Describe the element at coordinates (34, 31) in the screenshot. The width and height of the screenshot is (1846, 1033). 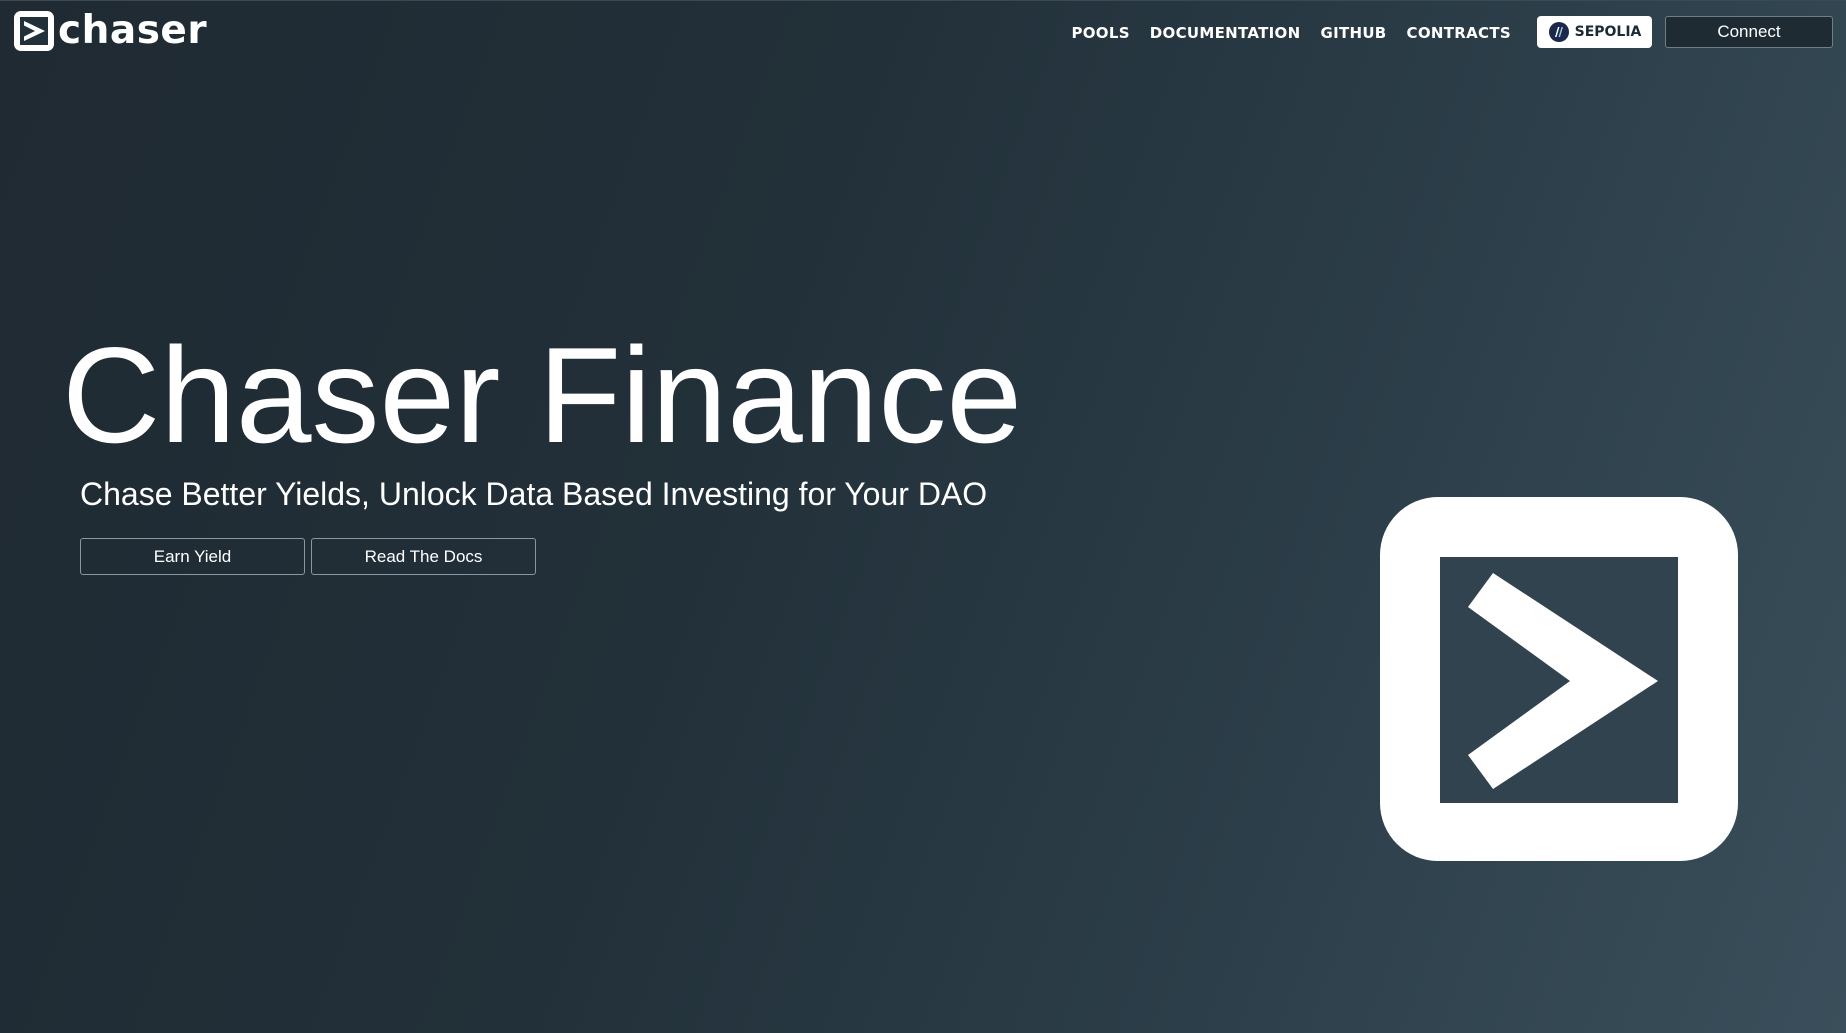
I see `chaser-logo-icon` at that location.